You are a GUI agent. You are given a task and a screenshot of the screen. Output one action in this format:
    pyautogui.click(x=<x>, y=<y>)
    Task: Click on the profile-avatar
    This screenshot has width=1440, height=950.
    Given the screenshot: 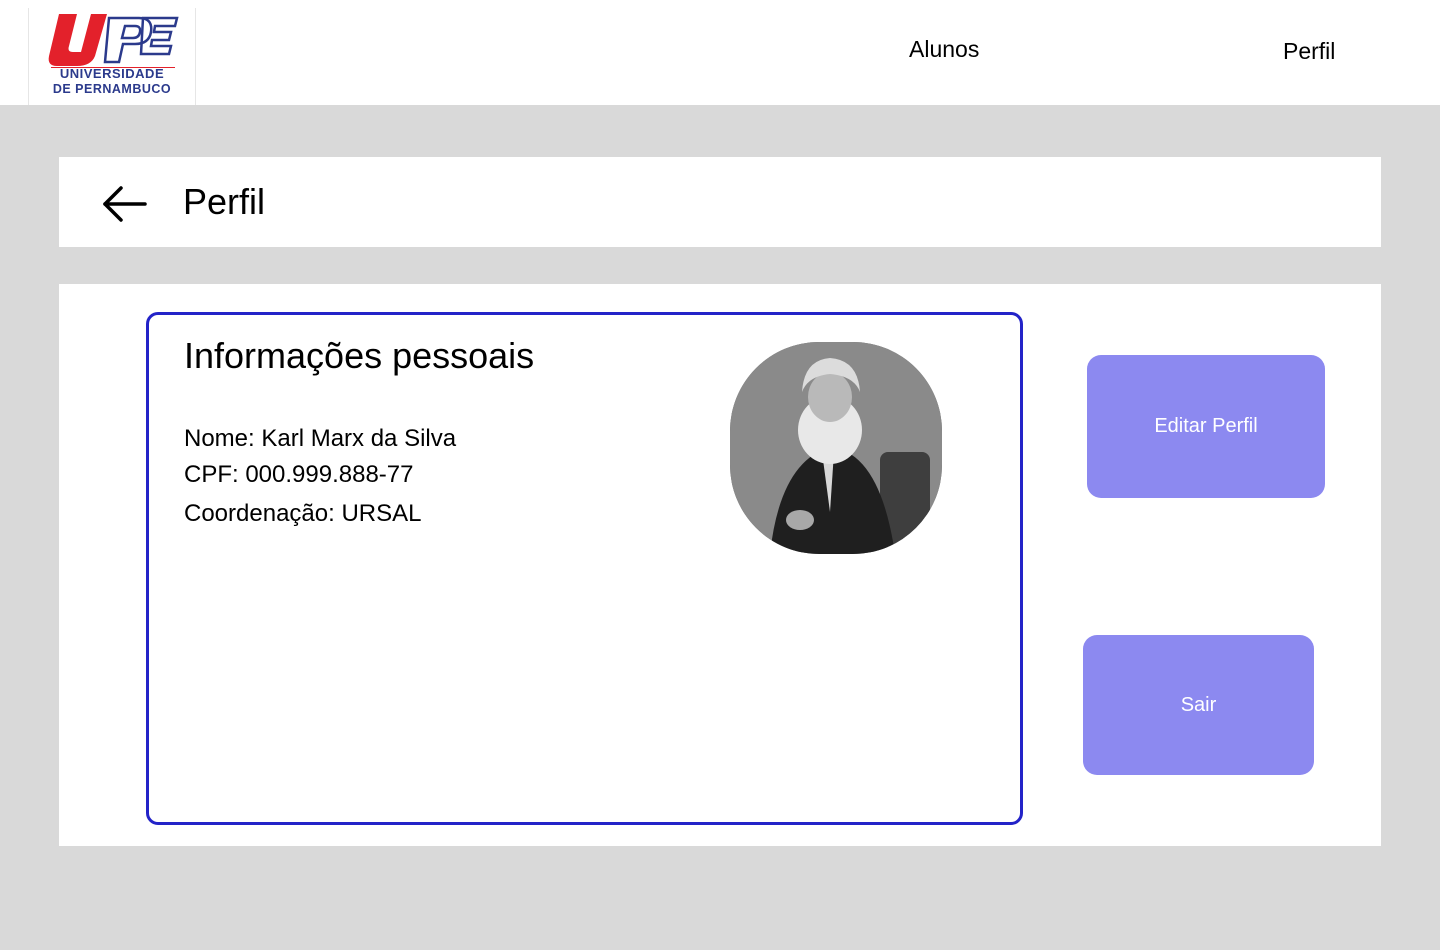 What is the action you would take?
    pyautogui.click(x=836, y=448)
    